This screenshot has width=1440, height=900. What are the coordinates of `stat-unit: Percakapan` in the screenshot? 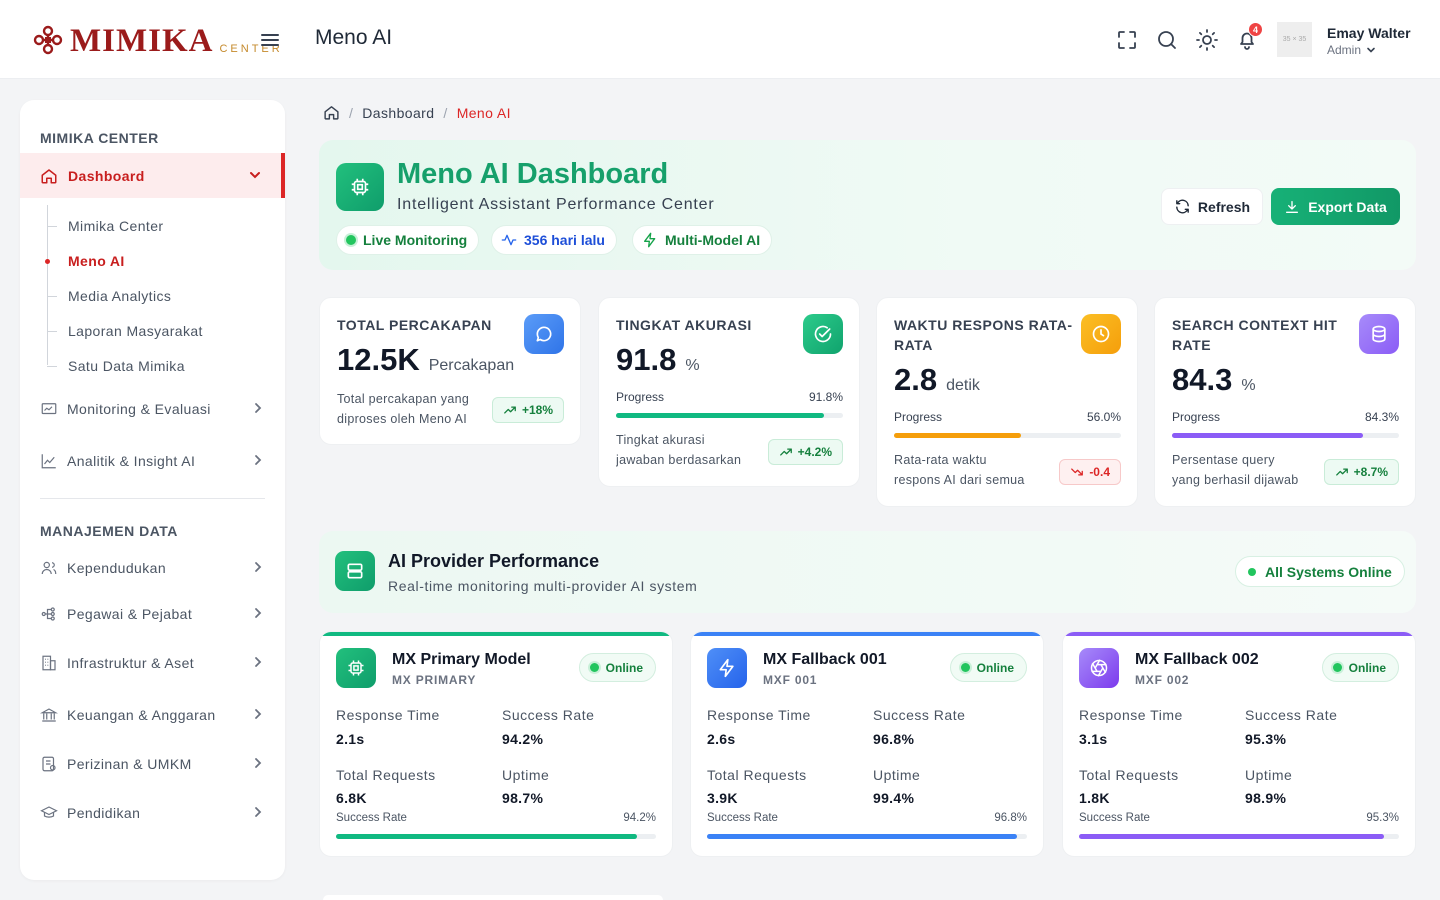 It's located at (471, 365).